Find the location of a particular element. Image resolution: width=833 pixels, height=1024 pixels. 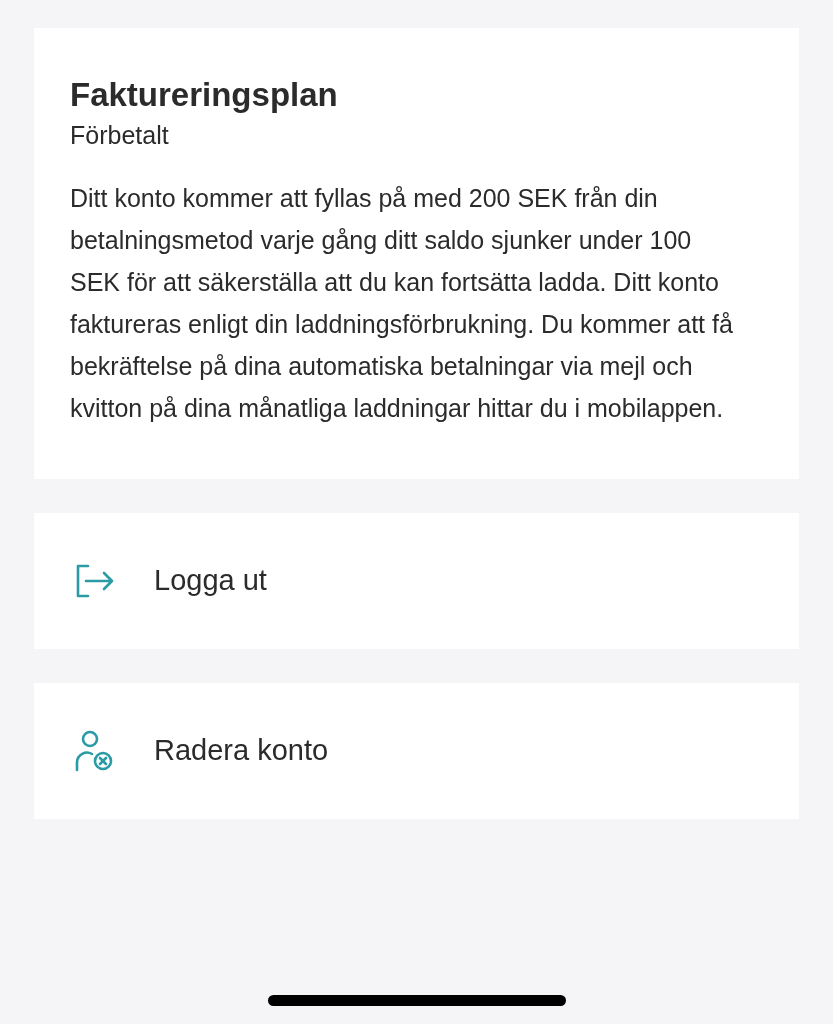

user-remove-icon is located at coordinates (94, 750).